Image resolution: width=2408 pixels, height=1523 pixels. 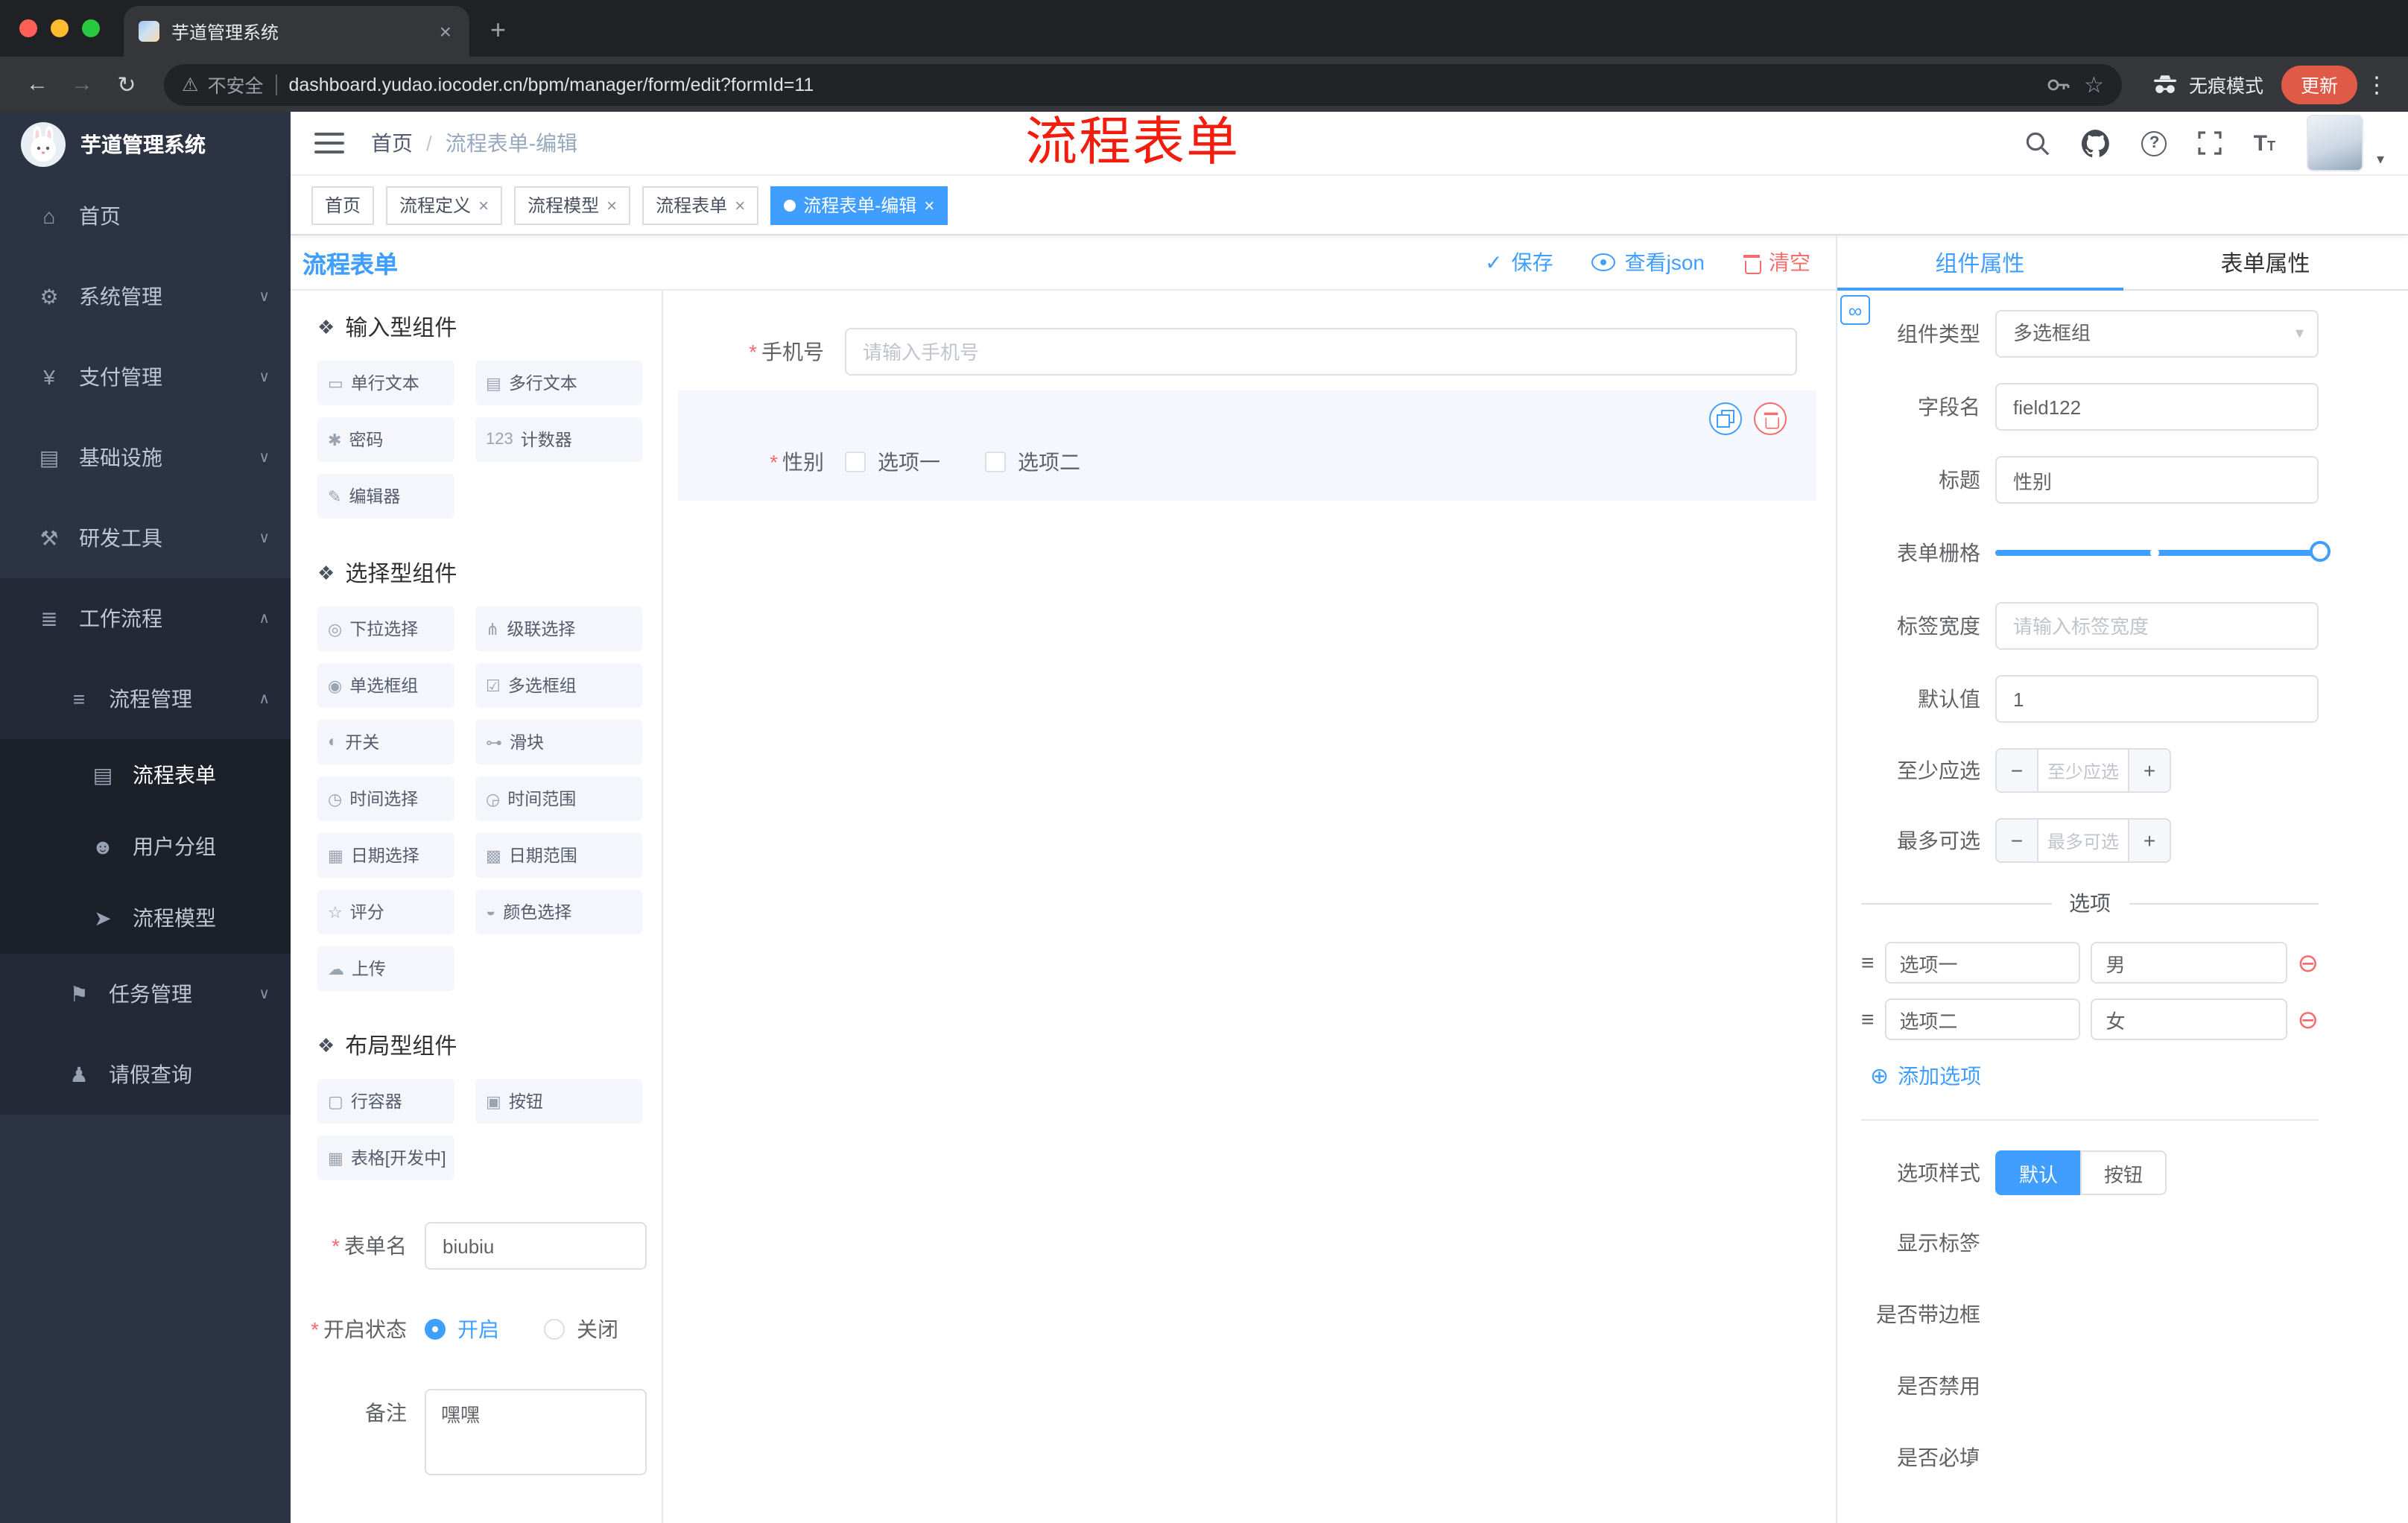 I want to click on tab-form-properties: 表单属性, so click(x=2265, y=262).